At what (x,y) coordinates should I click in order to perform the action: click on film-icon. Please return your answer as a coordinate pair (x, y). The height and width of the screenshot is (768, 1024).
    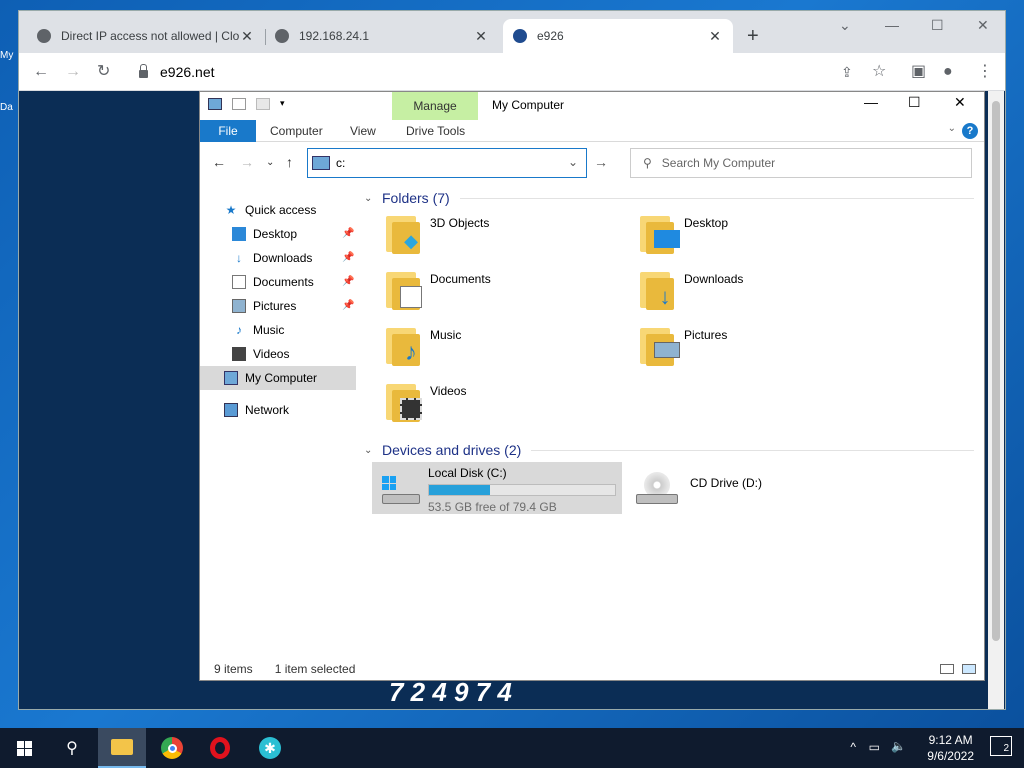
    Looking at the image, I should click on (239, 354).